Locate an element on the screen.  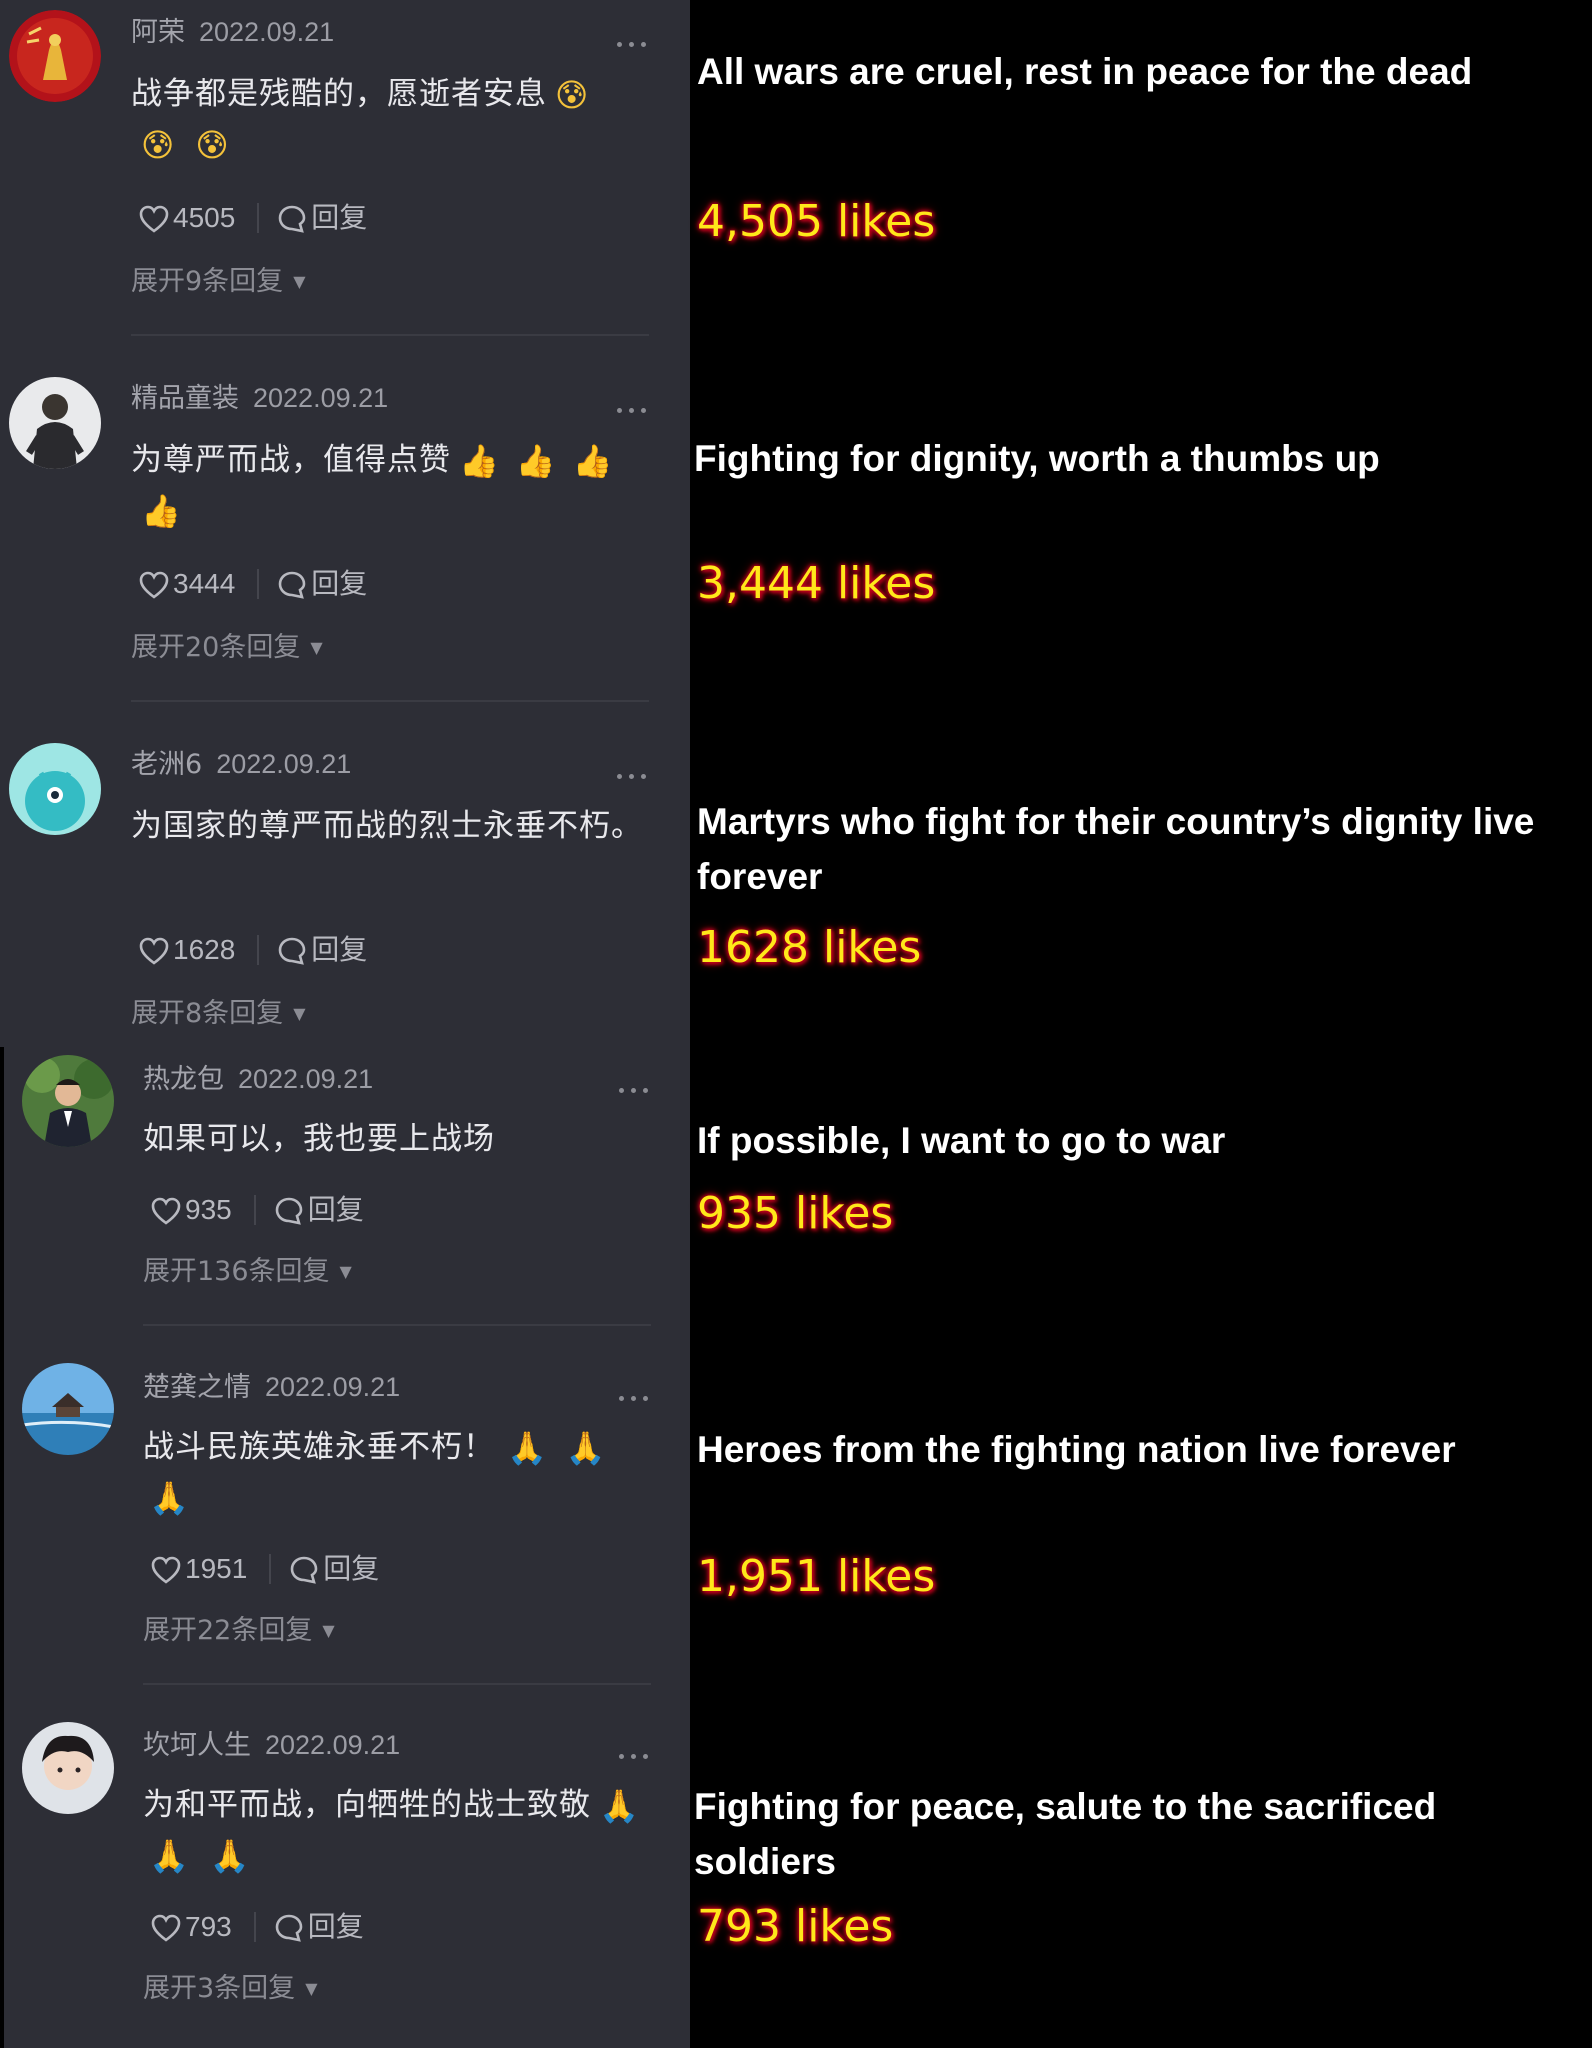
comment-actions: 935 回复 is located at coordinates (257, 1210).